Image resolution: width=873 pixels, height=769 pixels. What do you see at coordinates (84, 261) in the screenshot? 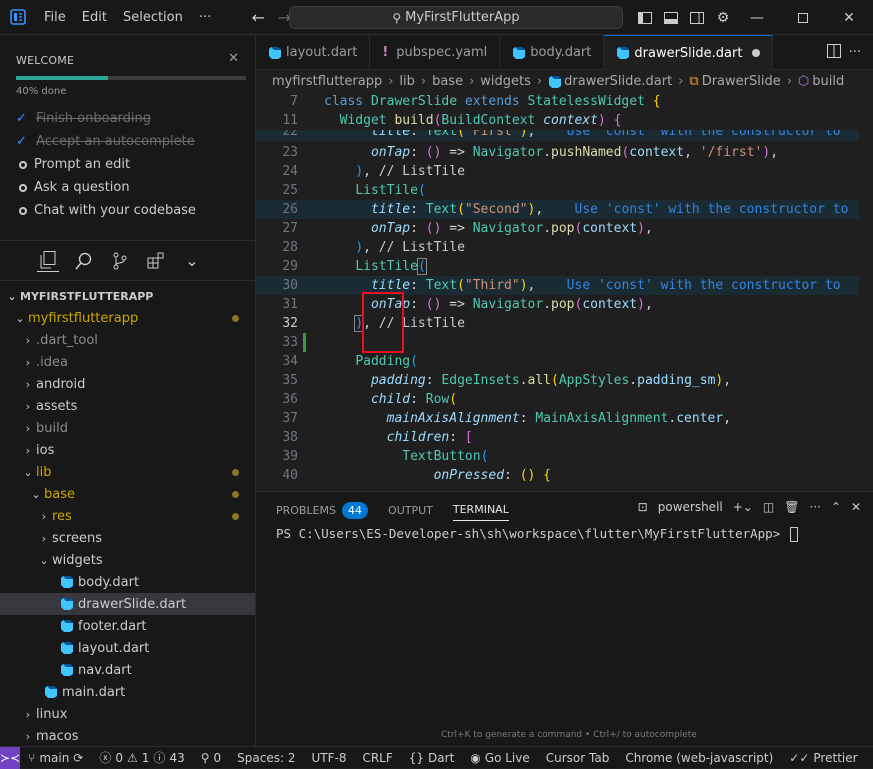
I see `search-icon` at bounding box center [84, 261].